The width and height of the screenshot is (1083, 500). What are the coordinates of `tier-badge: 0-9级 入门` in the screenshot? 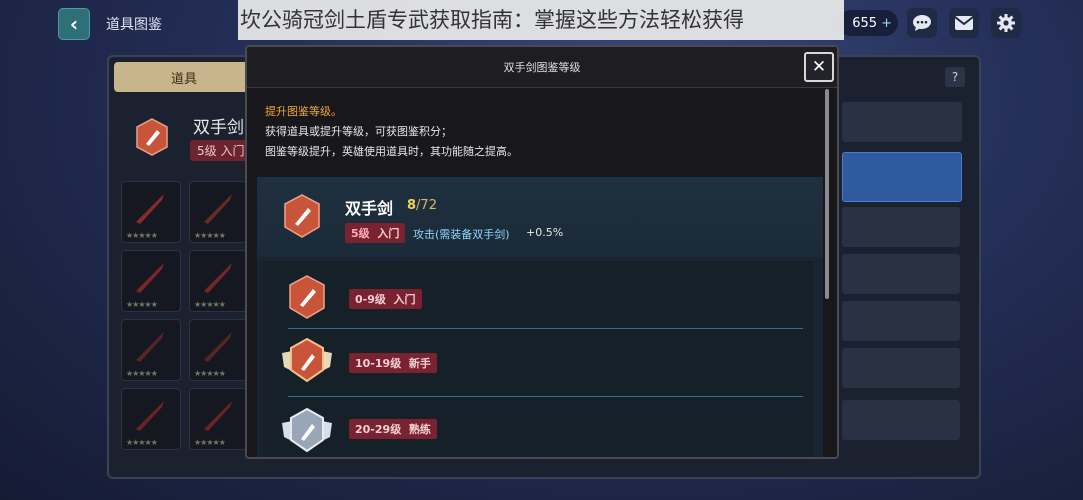 It's located at (385, 299).